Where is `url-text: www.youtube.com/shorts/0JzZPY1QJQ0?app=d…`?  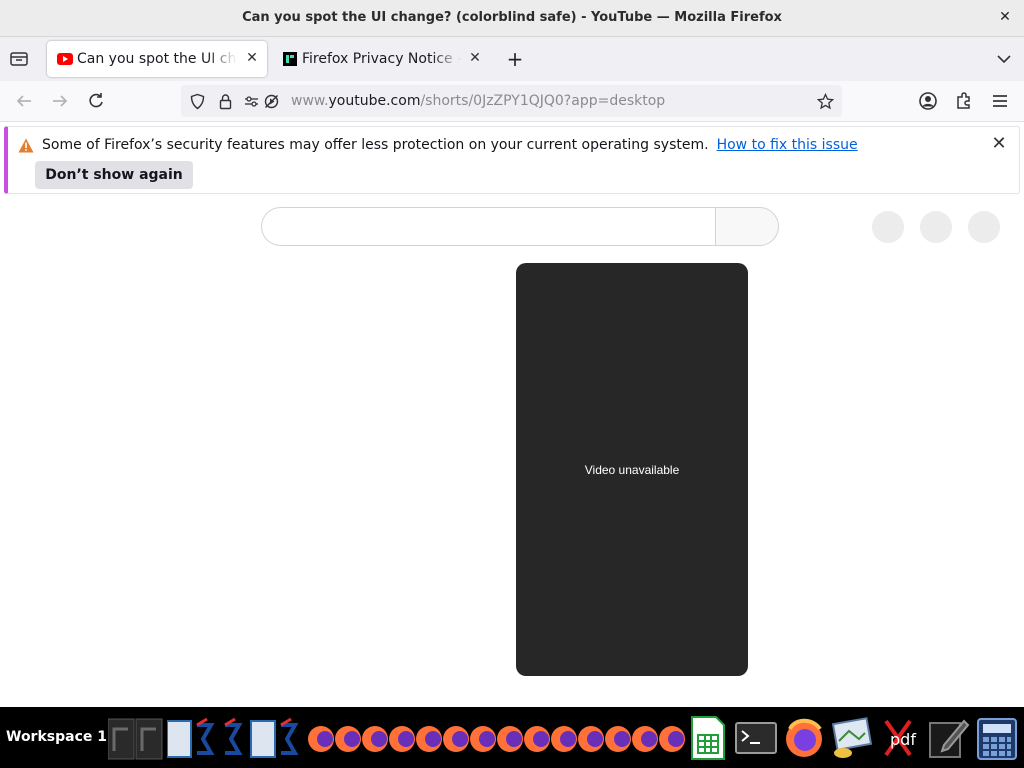 url-text: www.youtube.com/shorts/0JzZPY1QJQ0?app=d… is located at coordinates (478, 101).